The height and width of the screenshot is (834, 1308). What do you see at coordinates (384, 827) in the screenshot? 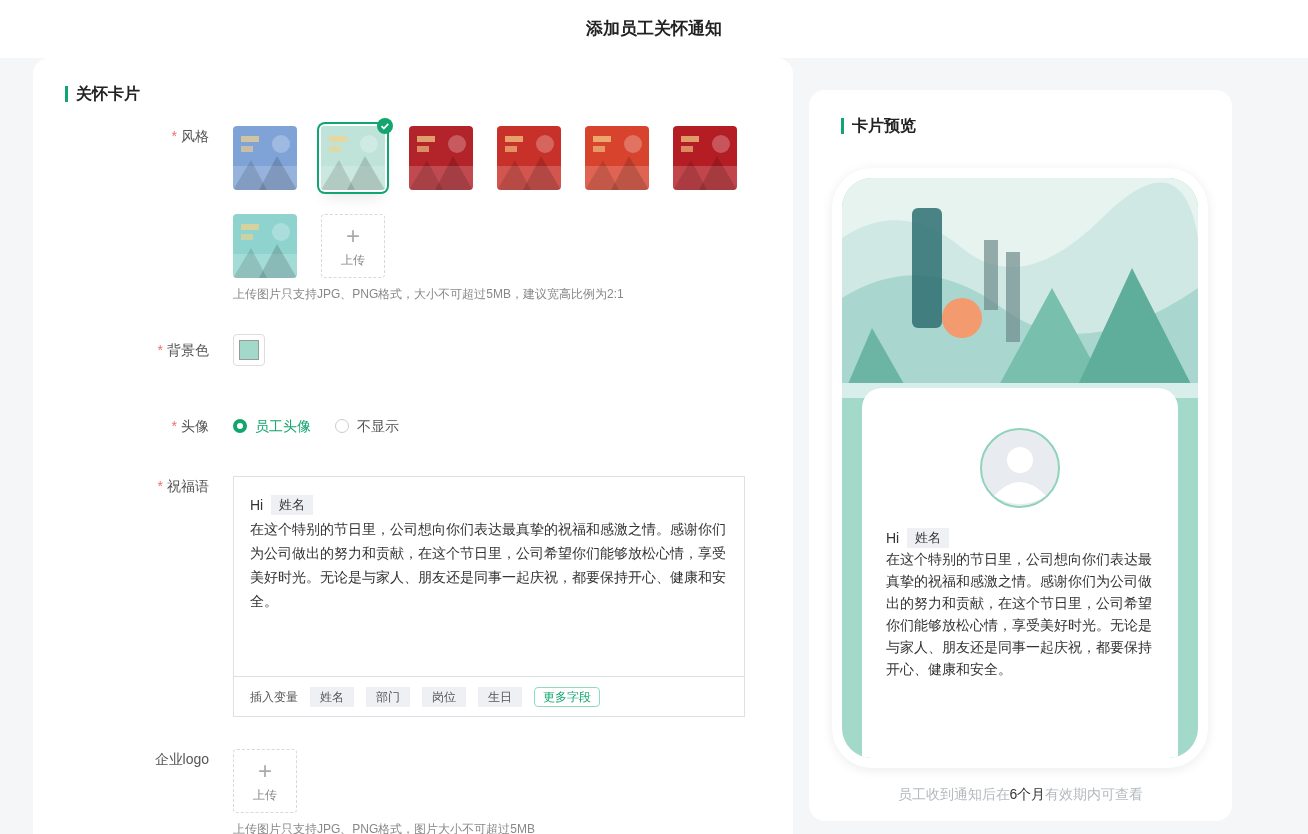
I see `upload-hint: 上传图片只支持JPG、PNG格式，图片大小不可超过5MB` at bounding box center [384, 827].